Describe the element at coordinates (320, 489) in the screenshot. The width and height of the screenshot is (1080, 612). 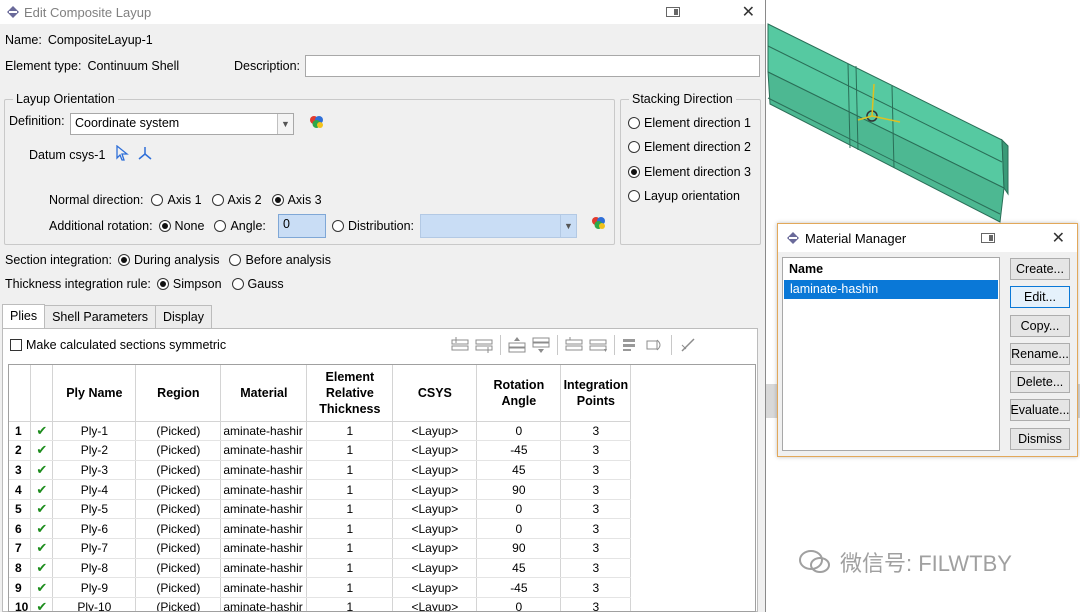
I see `table-row: 4 ✔ Ply-4 (Picked) aminate-hashir 1 <Layup> 90 3` at that location.